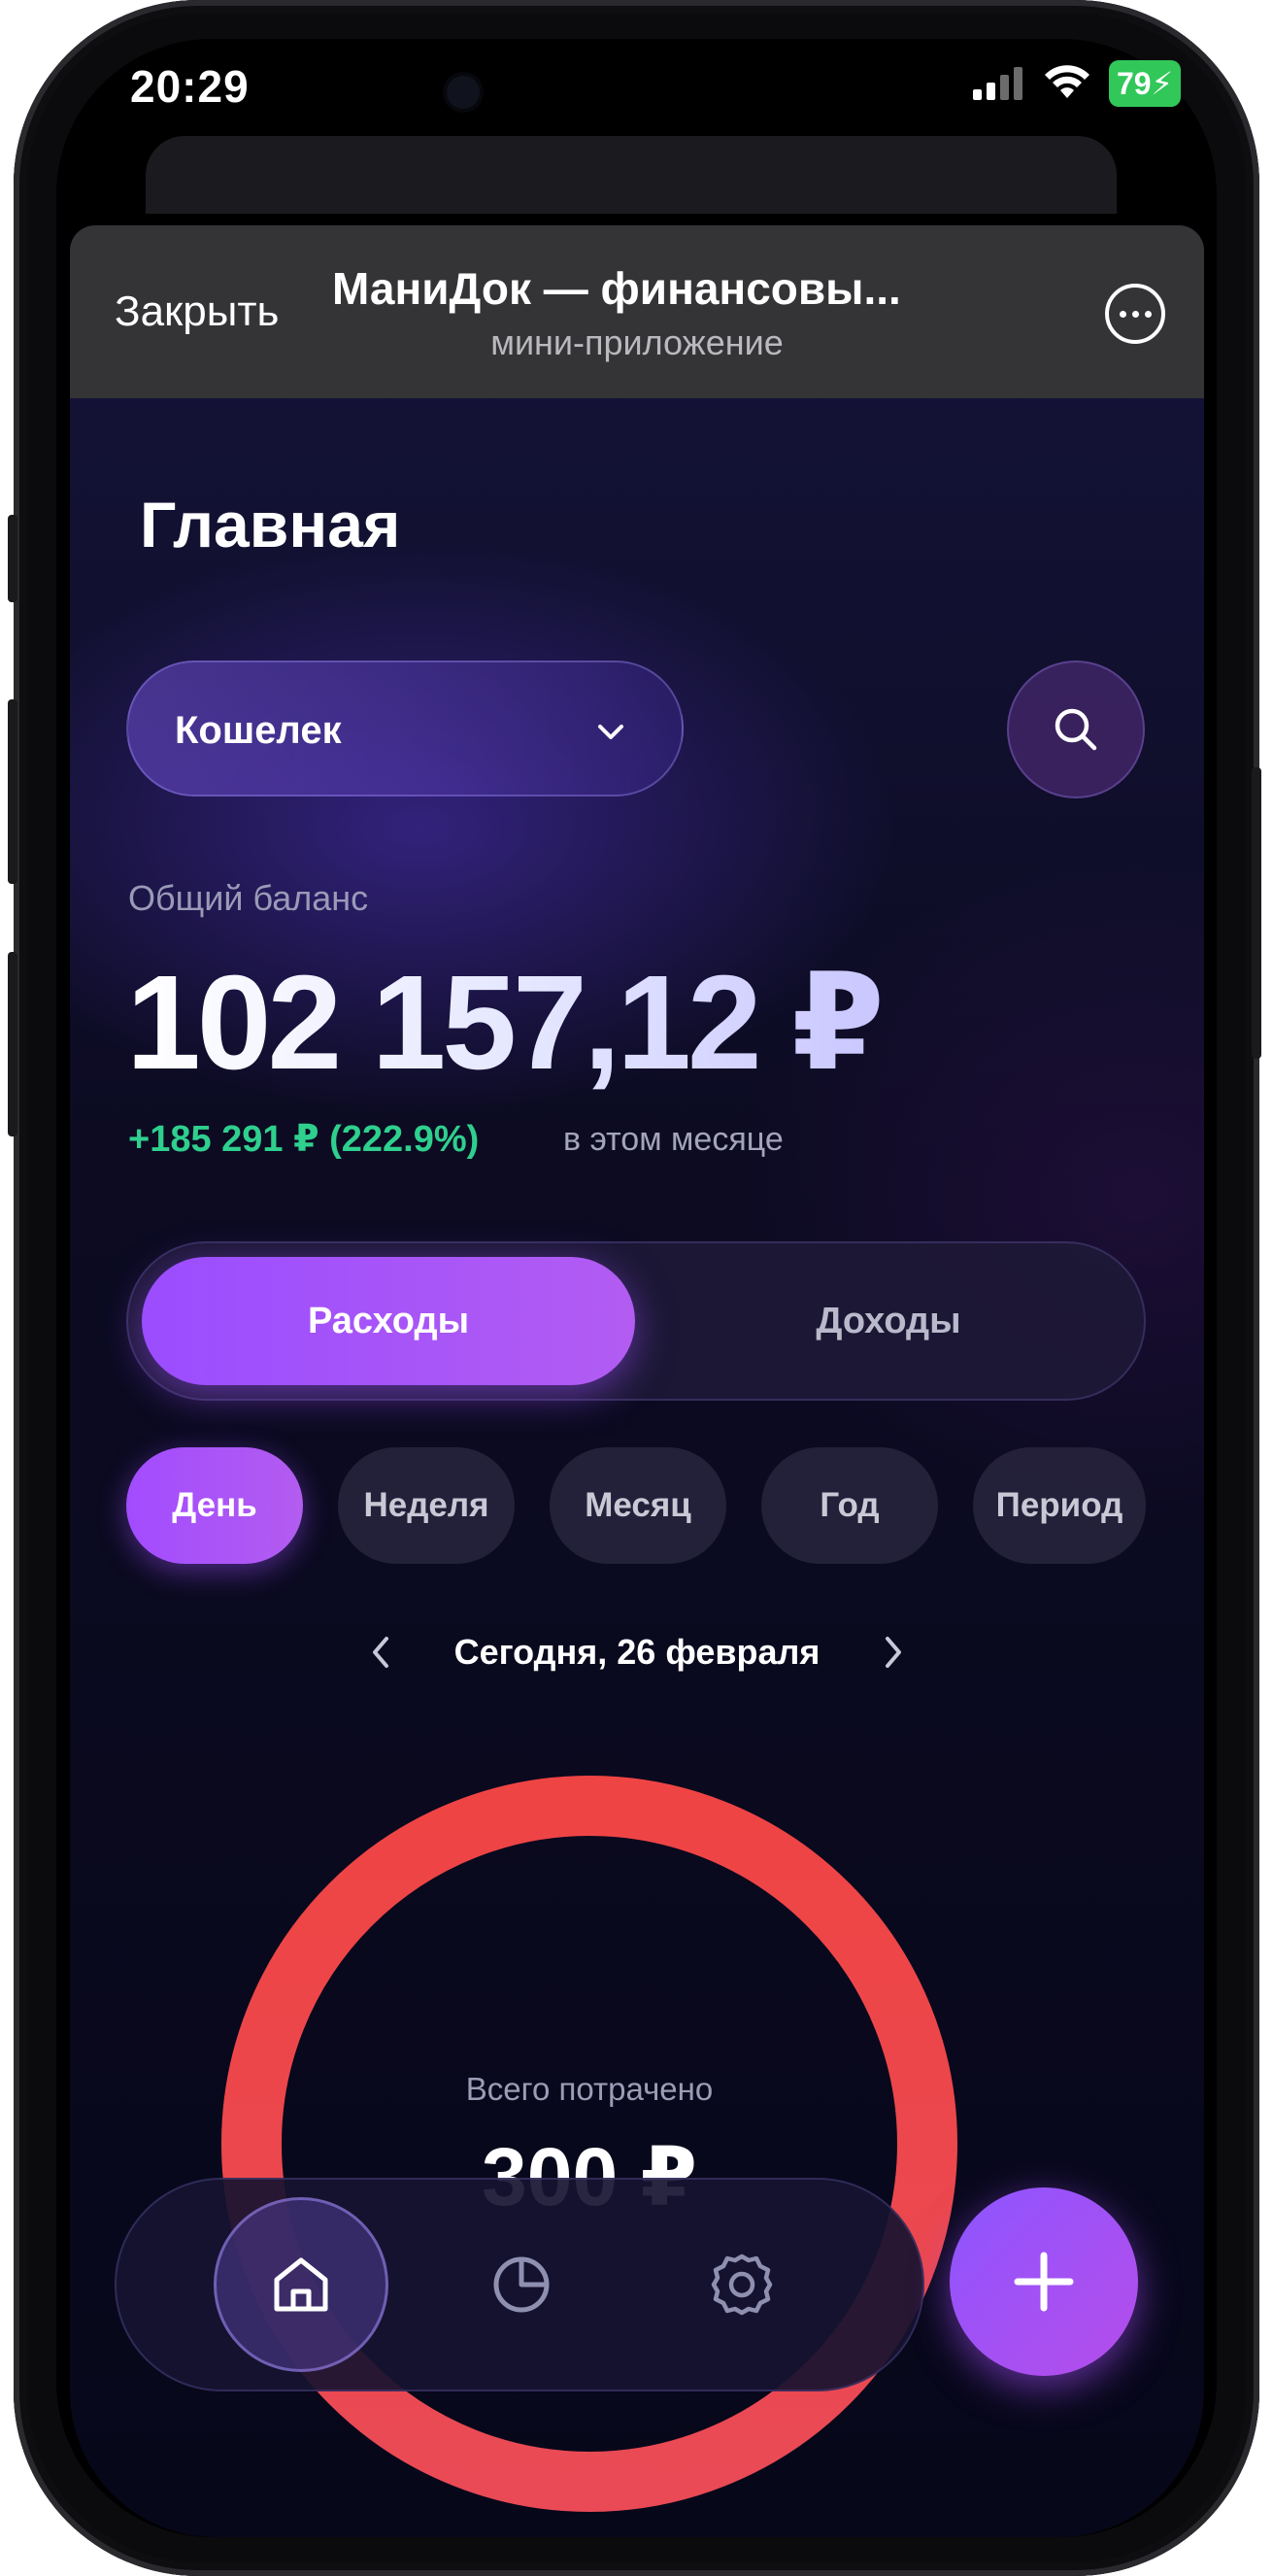 This screenshot has height=2576, width=1273. What do you see at coordinates (1066, 81) in the screenshot?
I see `wifi-icon` at bounding box center [1066, 81].